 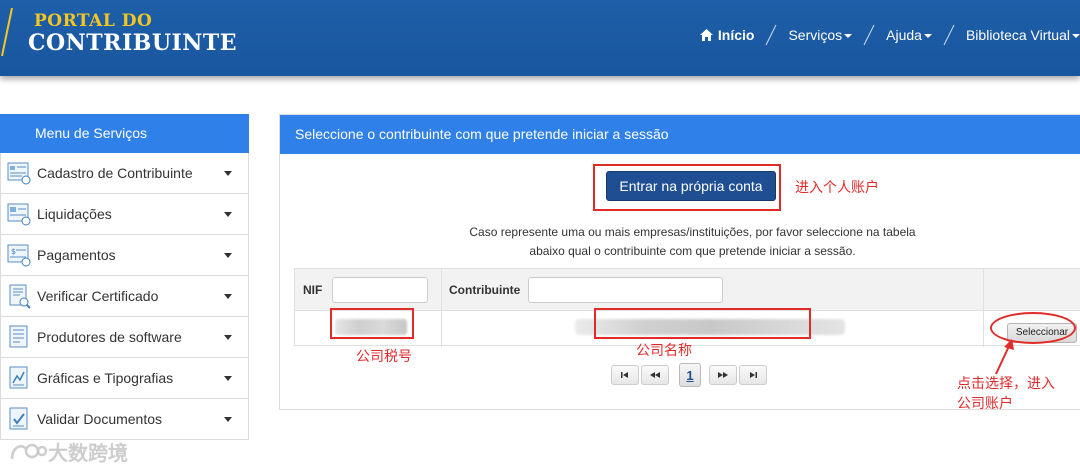 I want to click on prev-page-icon, so click(x=655, y=375).